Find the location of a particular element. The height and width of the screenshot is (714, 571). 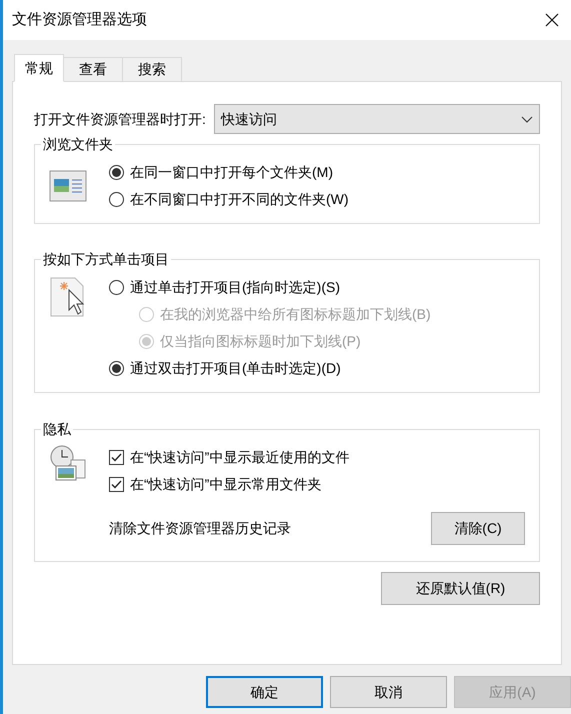

close-icon is located at coordinates (552, 20).